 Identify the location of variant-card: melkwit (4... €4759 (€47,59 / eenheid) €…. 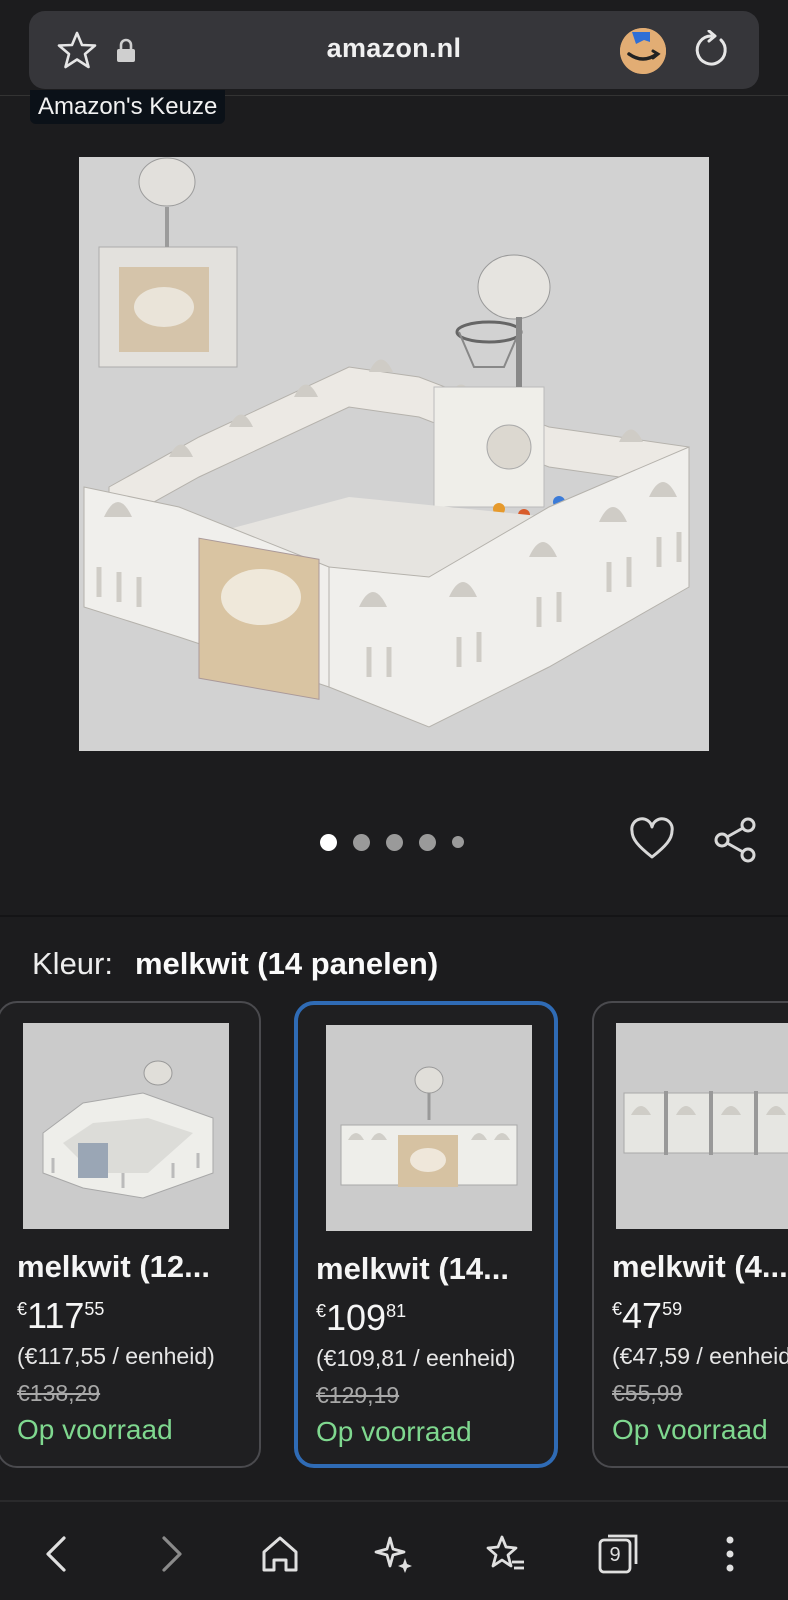
(690, 1234).